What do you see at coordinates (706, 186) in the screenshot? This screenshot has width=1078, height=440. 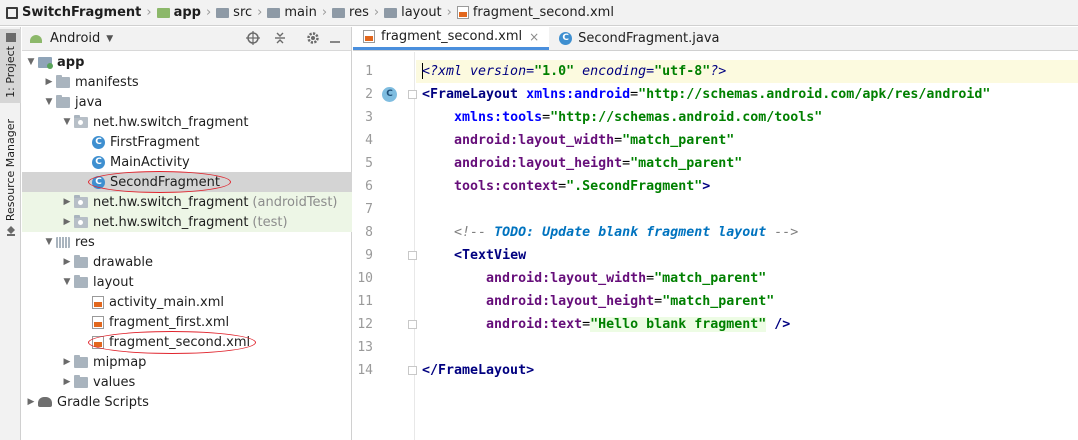 I see `code-token: >` at bounding box center [706, 186].